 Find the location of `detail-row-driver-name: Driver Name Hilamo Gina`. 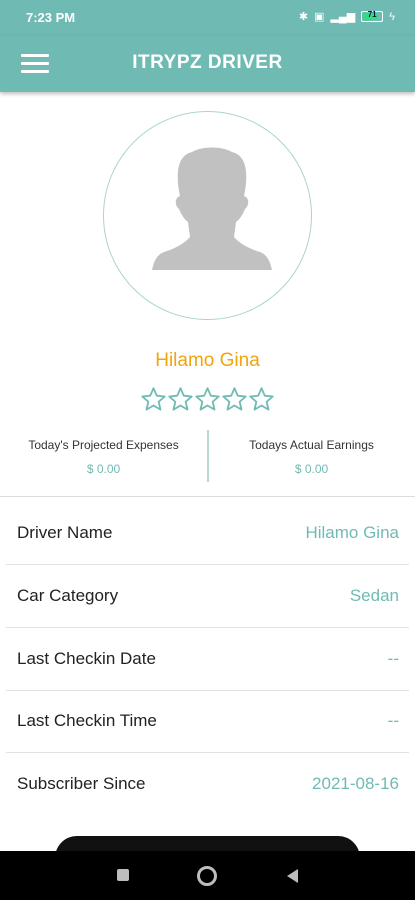

detail-row-driver-name: Driver Name Hilamo Gina is located at coordinates (207, 533).